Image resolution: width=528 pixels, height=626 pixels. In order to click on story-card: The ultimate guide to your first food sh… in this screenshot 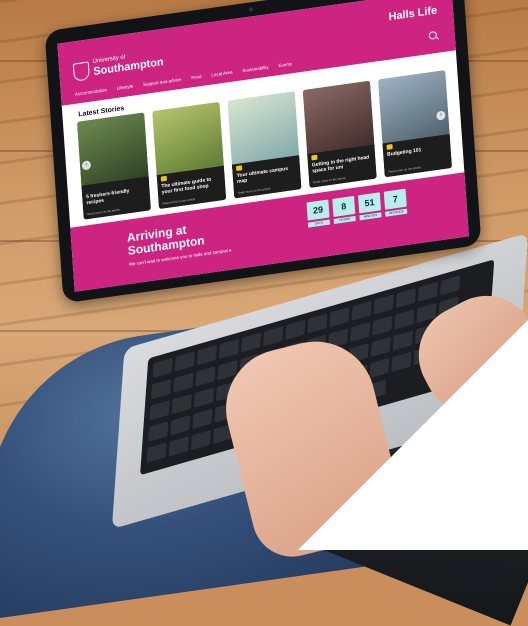, I will do `click(189, 155)`.